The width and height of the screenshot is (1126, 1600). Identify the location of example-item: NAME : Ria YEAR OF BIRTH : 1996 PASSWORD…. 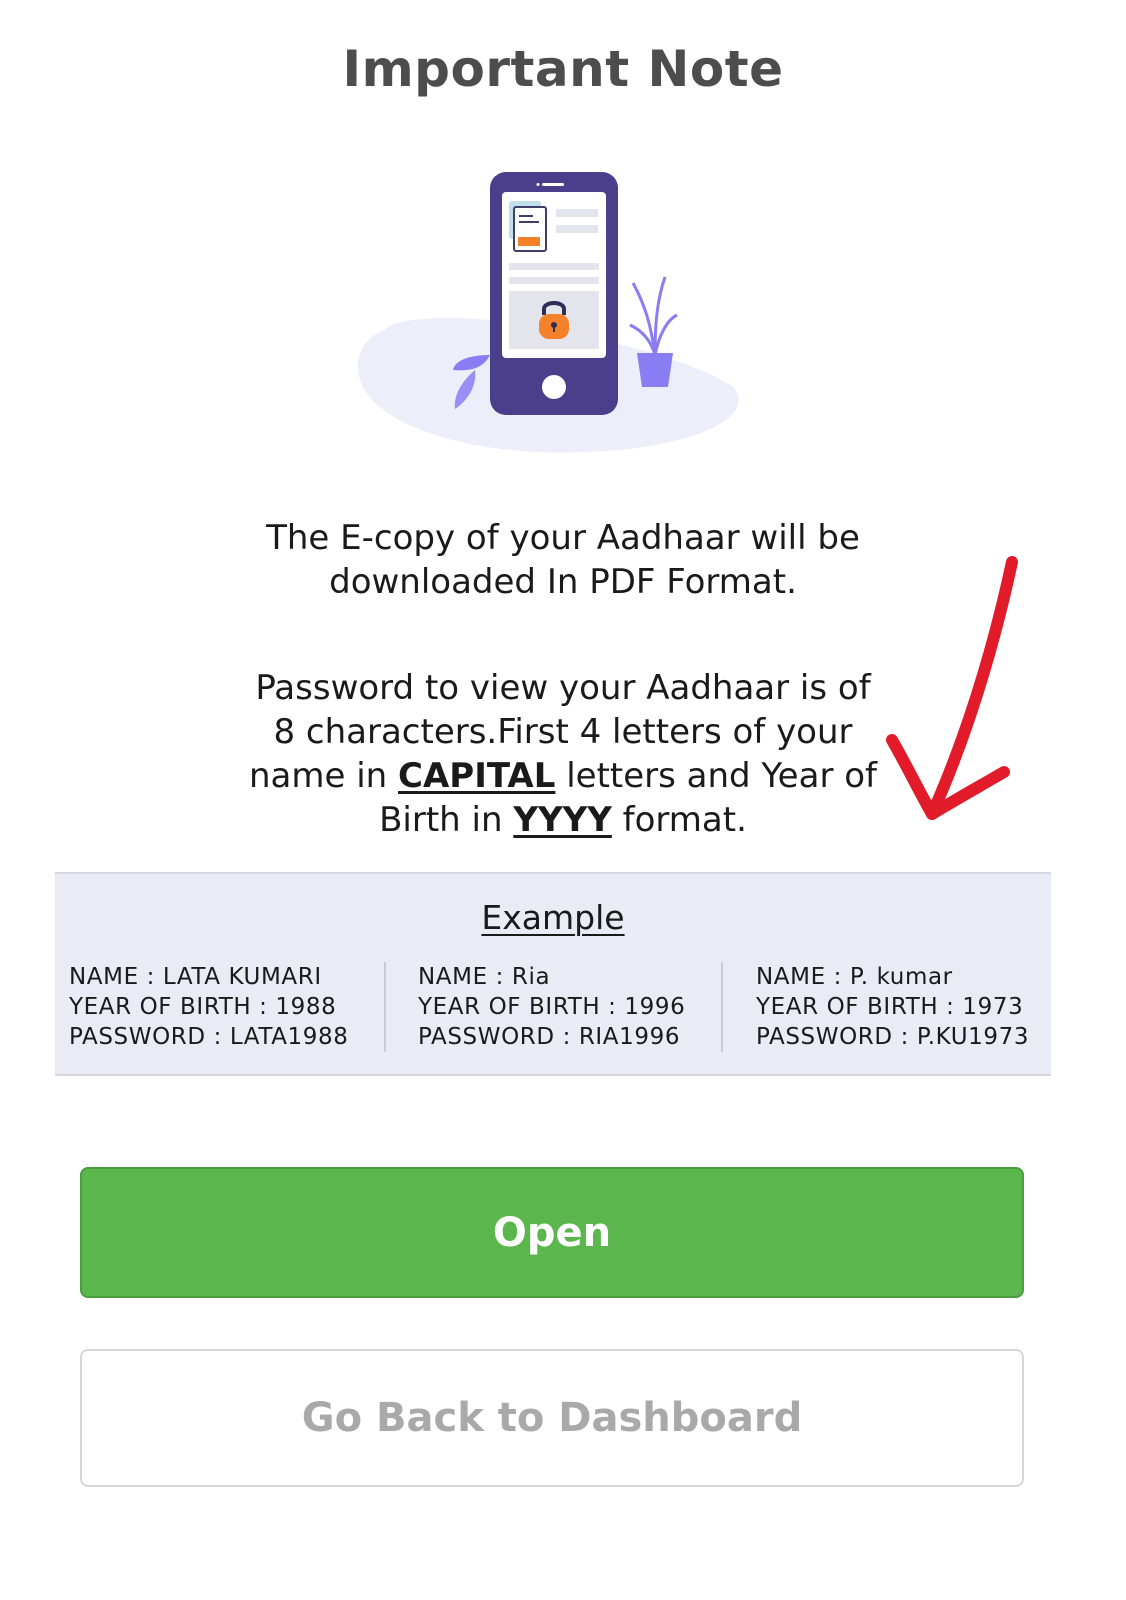
(551, 1007).